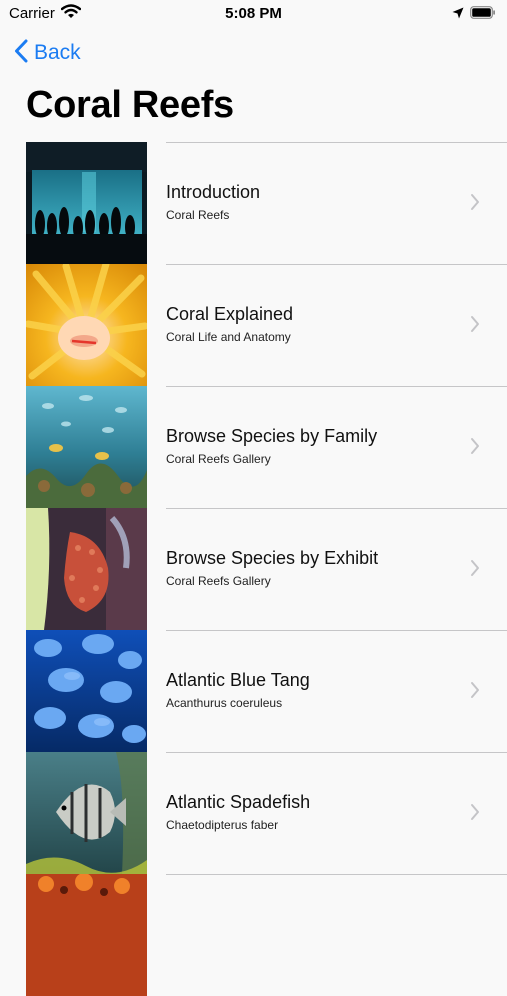  I want to click on page-title: Coral Reefs, so click(130, 105).